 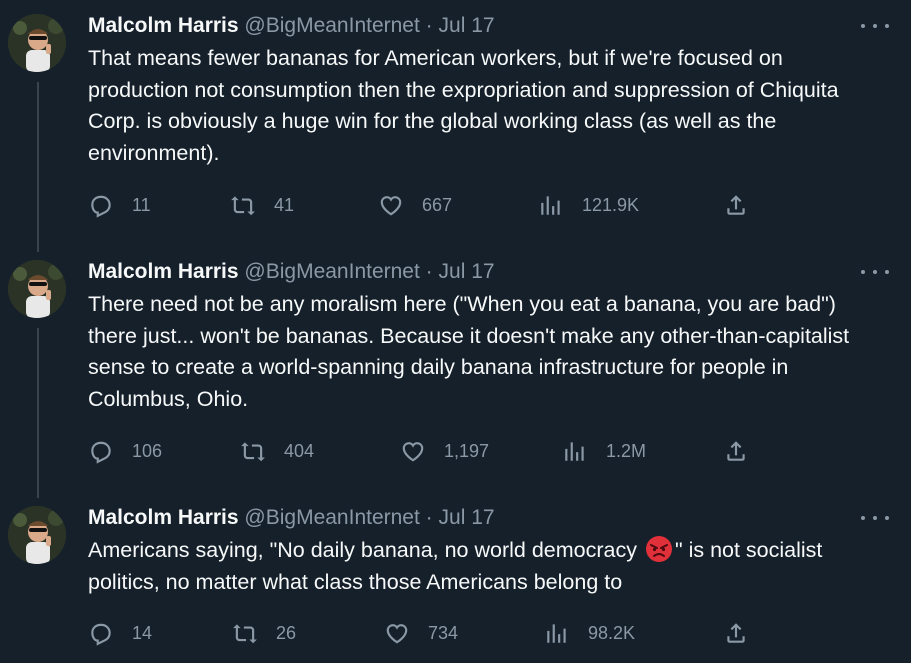 I want to click on views-button: 1.2M, so click(x=604, y=451).